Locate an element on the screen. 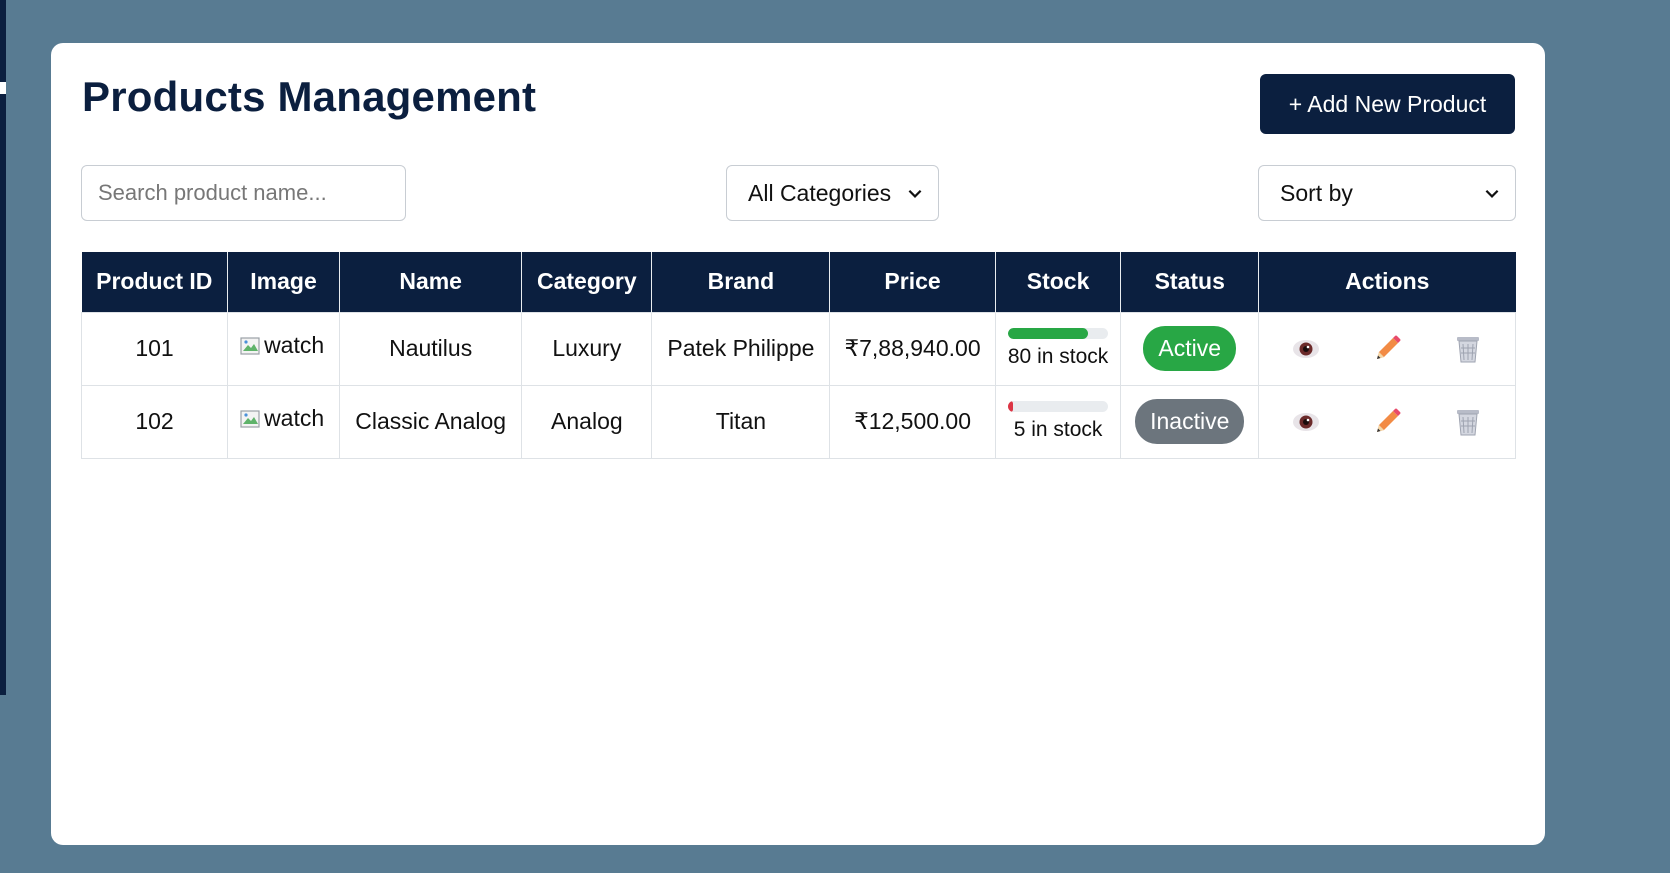 The image size is (1670, 873). column-header-price: Price is located at coordinates (912, 282).